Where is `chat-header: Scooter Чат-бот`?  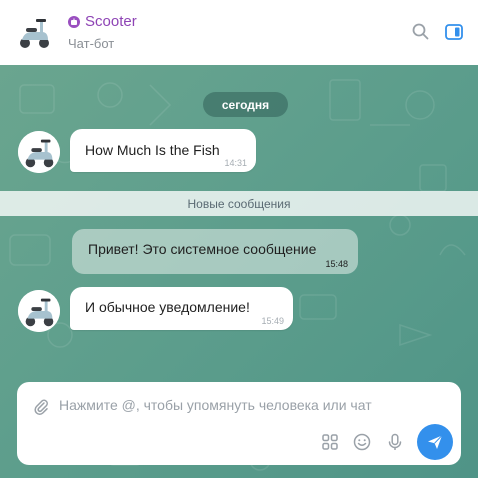
chat-header: Scooter Чат-бот is located at coordinates (239, 32).